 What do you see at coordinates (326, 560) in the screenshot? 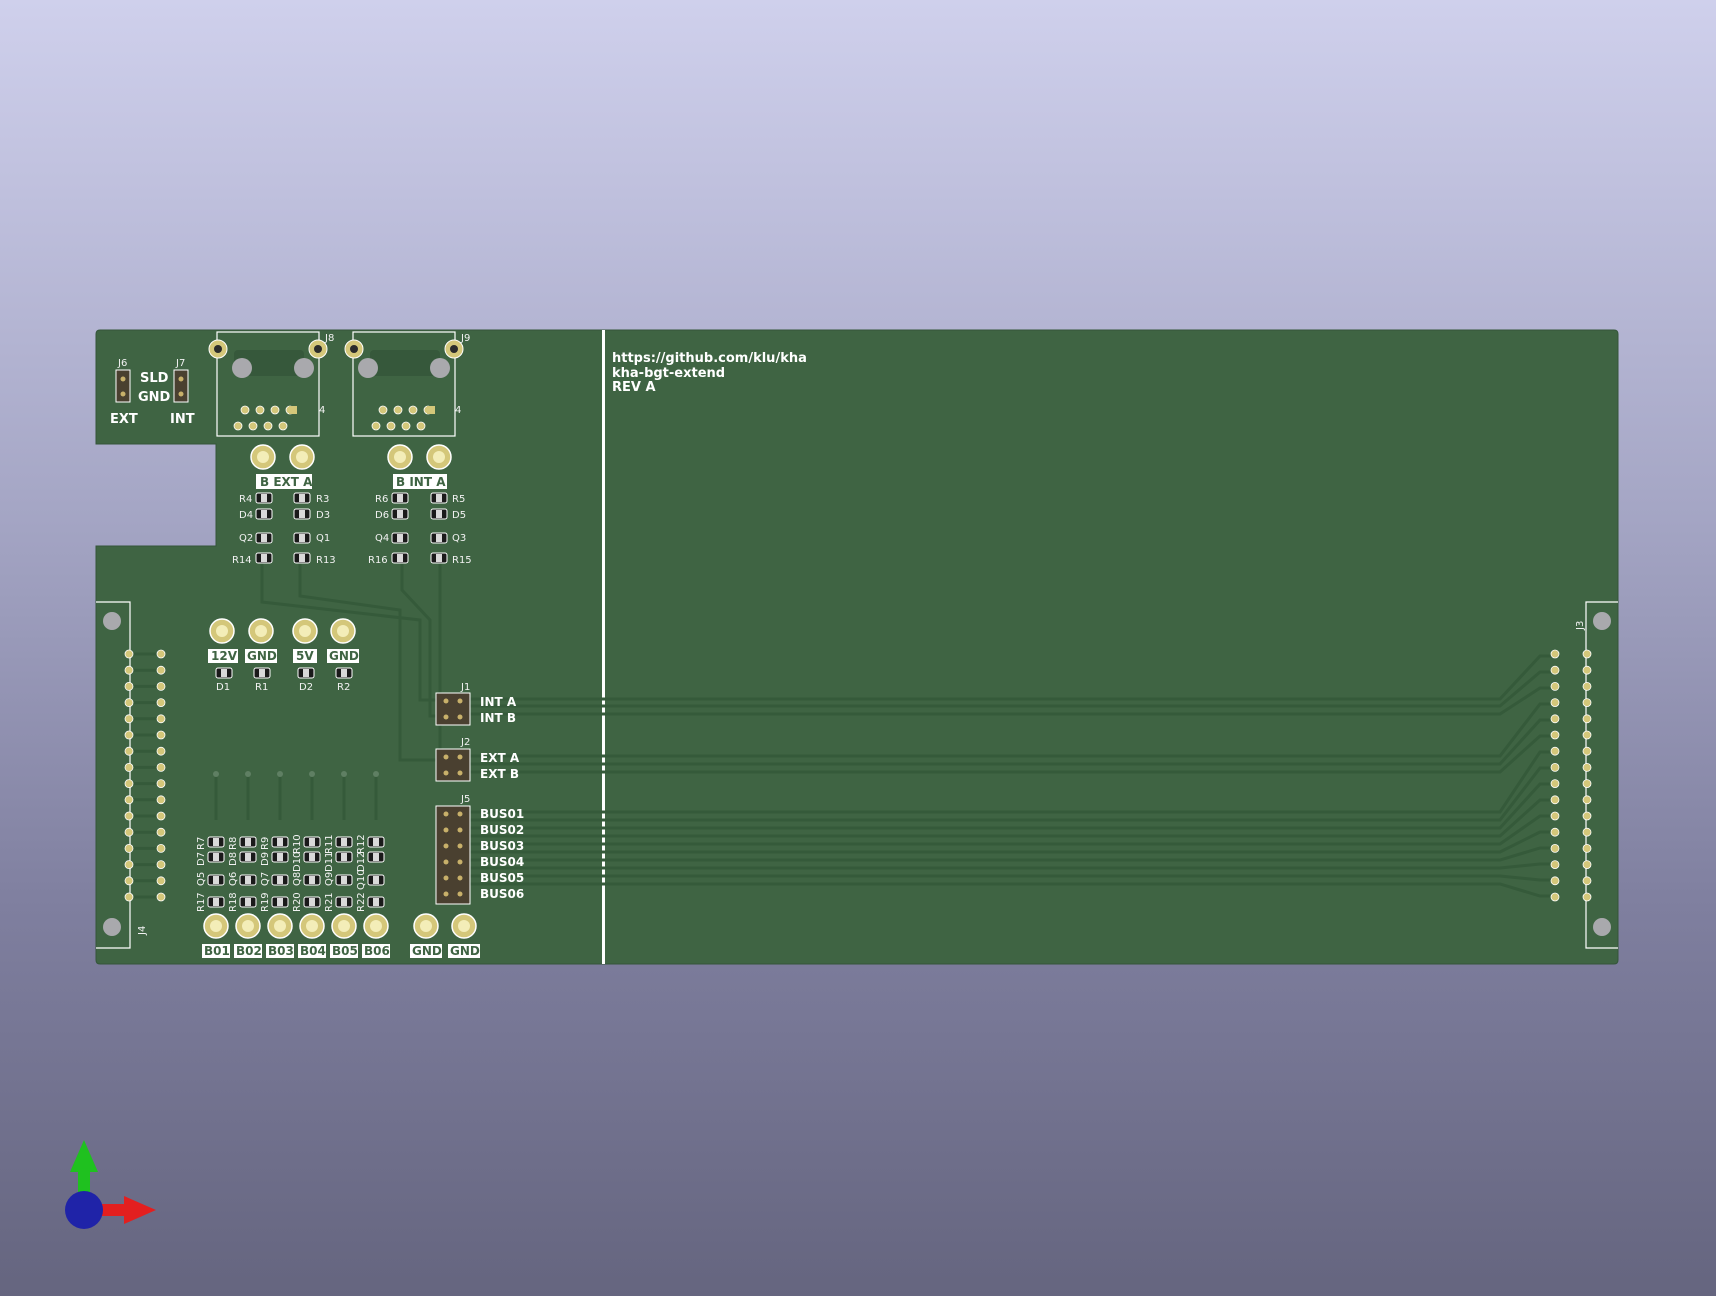
I see `ref-r13: R13` at bounding box center [326, 560].